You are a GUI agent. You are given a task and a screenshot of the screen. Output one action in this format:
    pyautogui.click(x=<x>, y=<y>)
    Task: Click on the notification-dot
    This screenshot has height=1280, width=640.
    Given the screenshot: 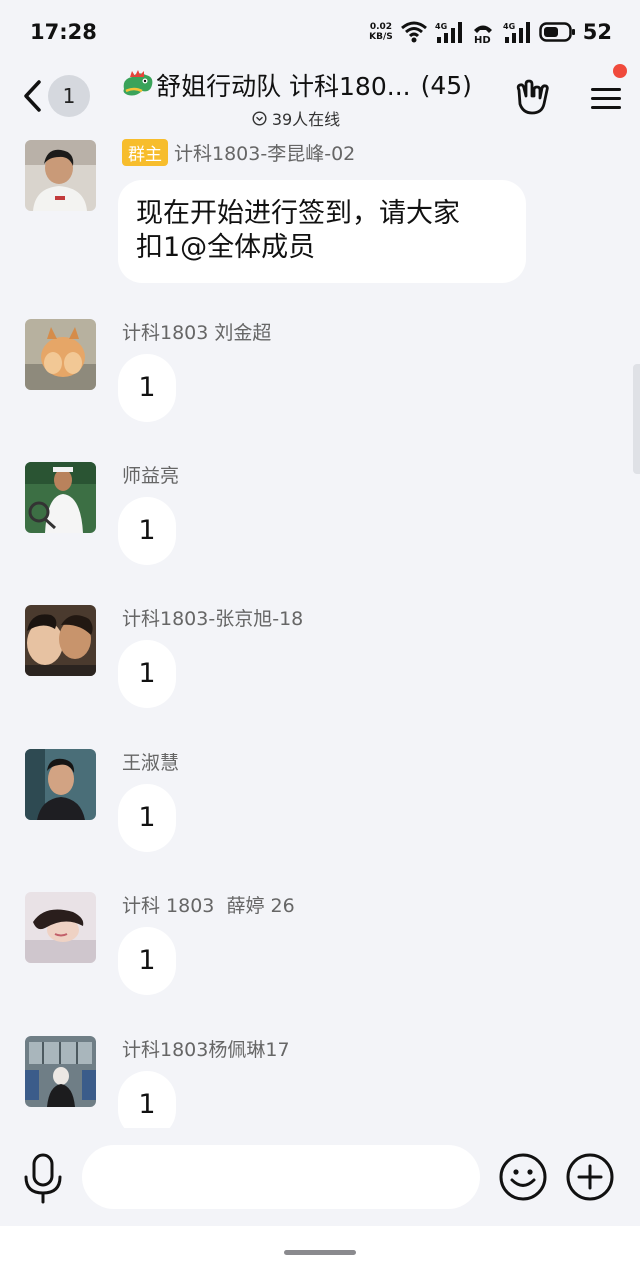 What is the action you would take?
    pyautogui.click(x=620, y=71)
    